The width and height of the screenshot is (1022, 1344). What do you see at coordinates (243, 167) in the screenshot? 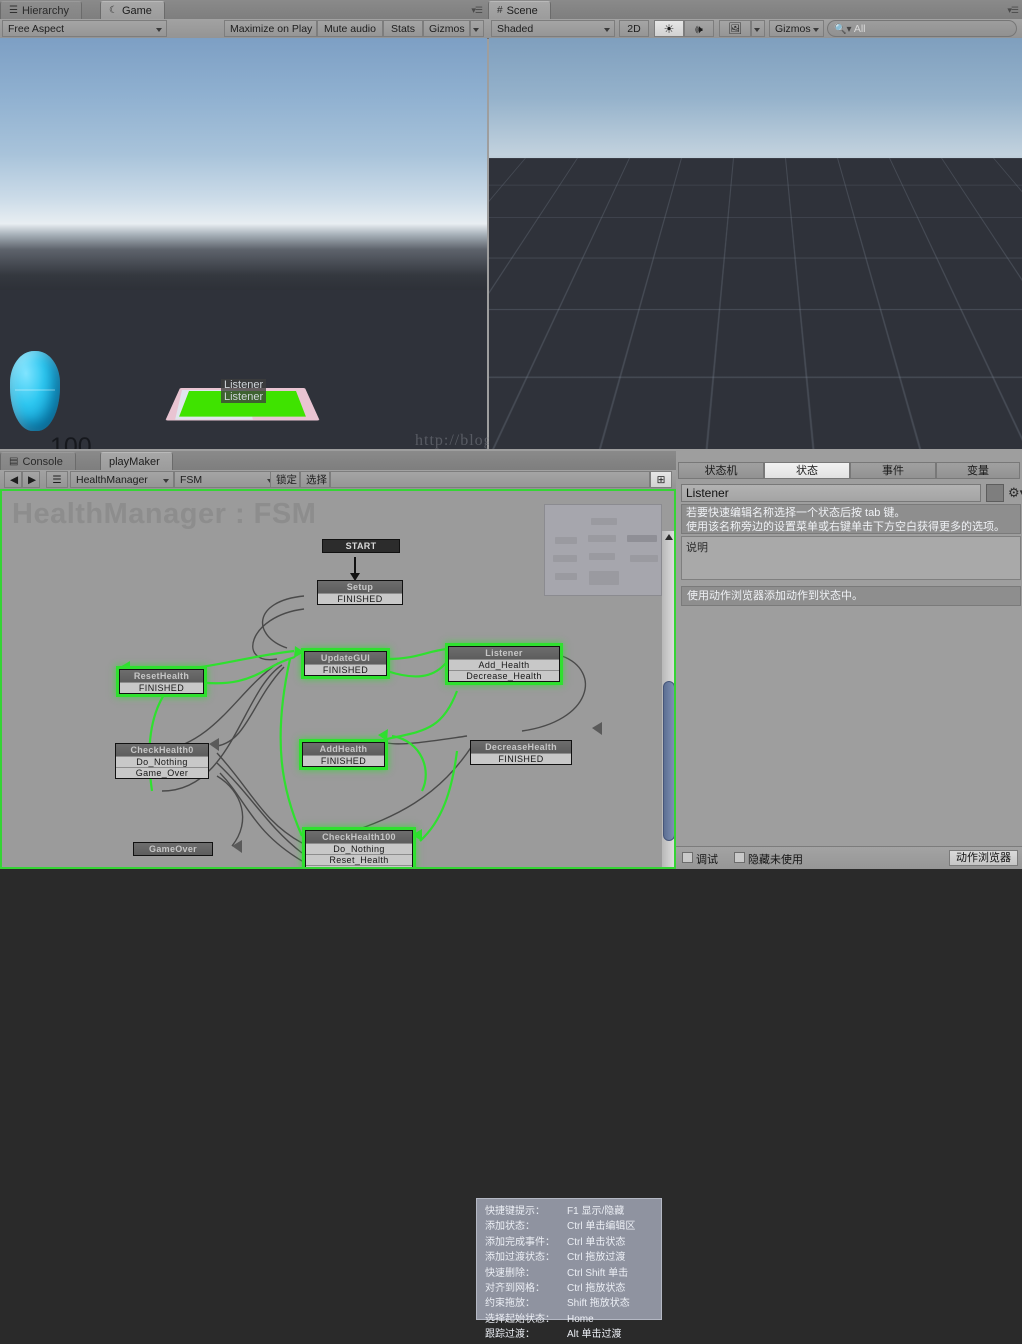
I see `game-sky` at bounding box center [243, 167].